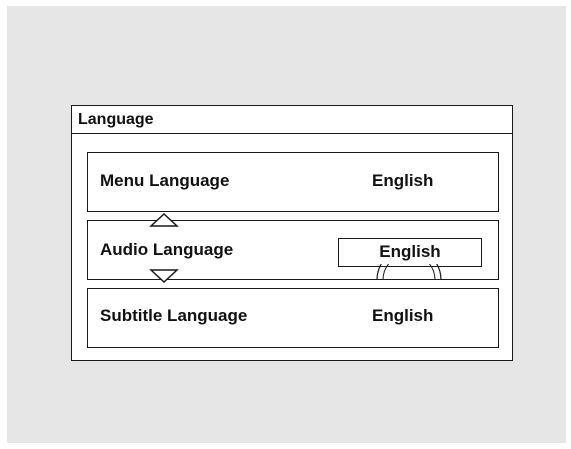 The width and height of the screenshot is (571, 449). I want to click on rotary-dial-icon, so click(409, 272).